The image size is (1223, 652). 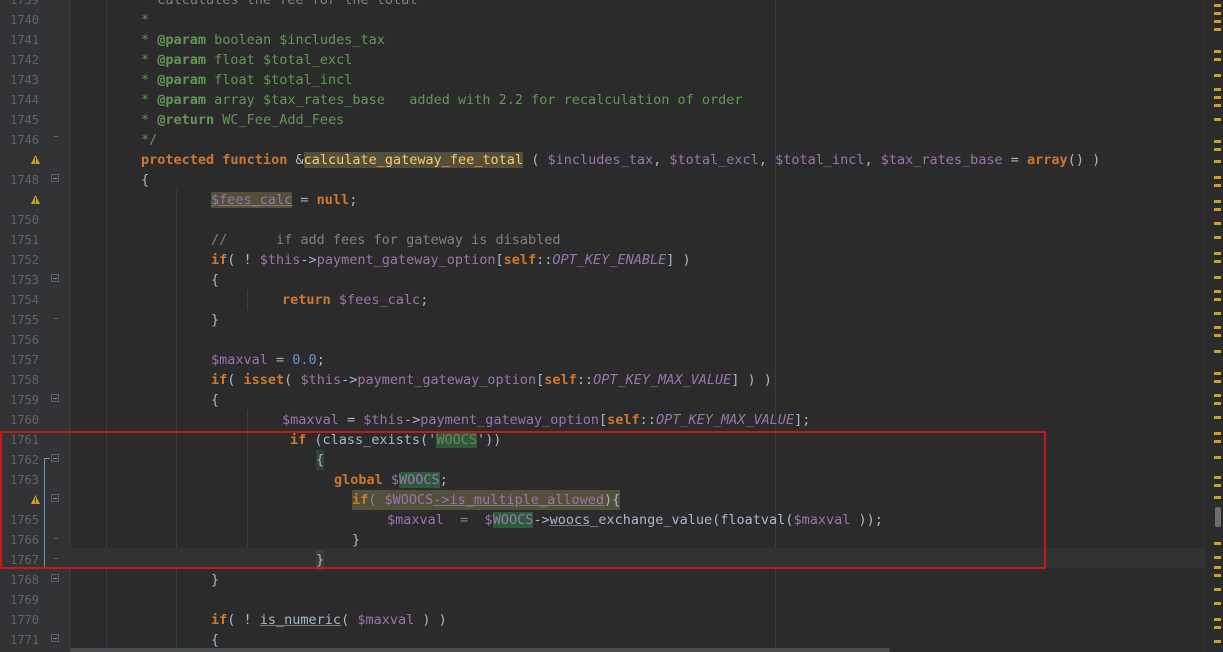 I want to click on code-line: if( ! is_numeric( $maxval ) ), so click(x=329, y=620).